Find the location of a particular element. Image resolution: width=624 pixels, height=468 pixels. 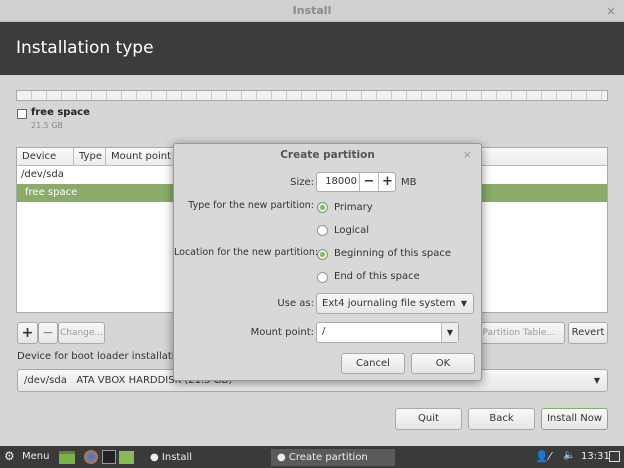

remove-partition-button: − is located at coordinates (48, 333).